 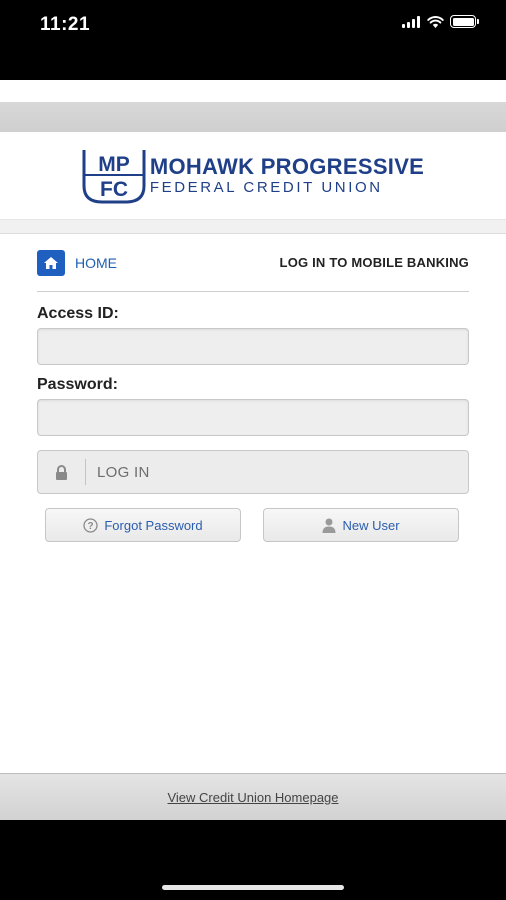 I want to click on signal-icon, so click(x=411, y=21).